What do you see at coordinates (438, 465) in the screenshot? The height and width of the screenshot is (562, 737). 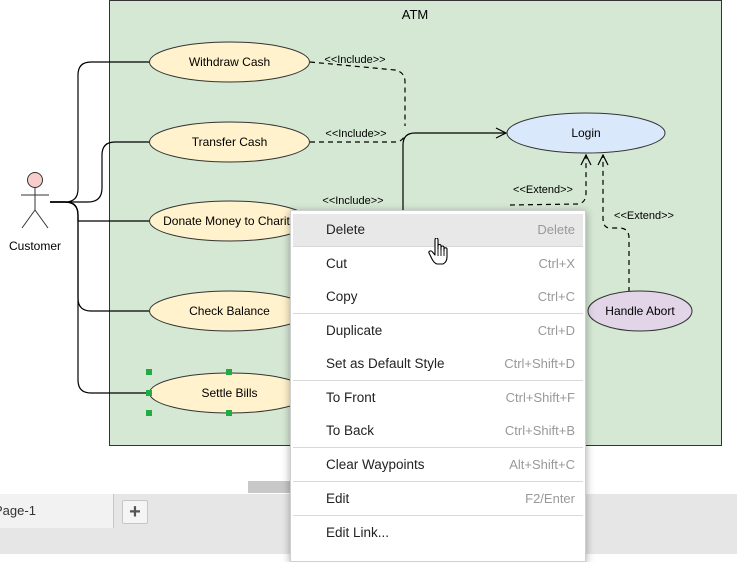 I see `menu-item-clear-waypoints: Clear Waypoints Alt+Shift+C` at bounding box center [438, 465].